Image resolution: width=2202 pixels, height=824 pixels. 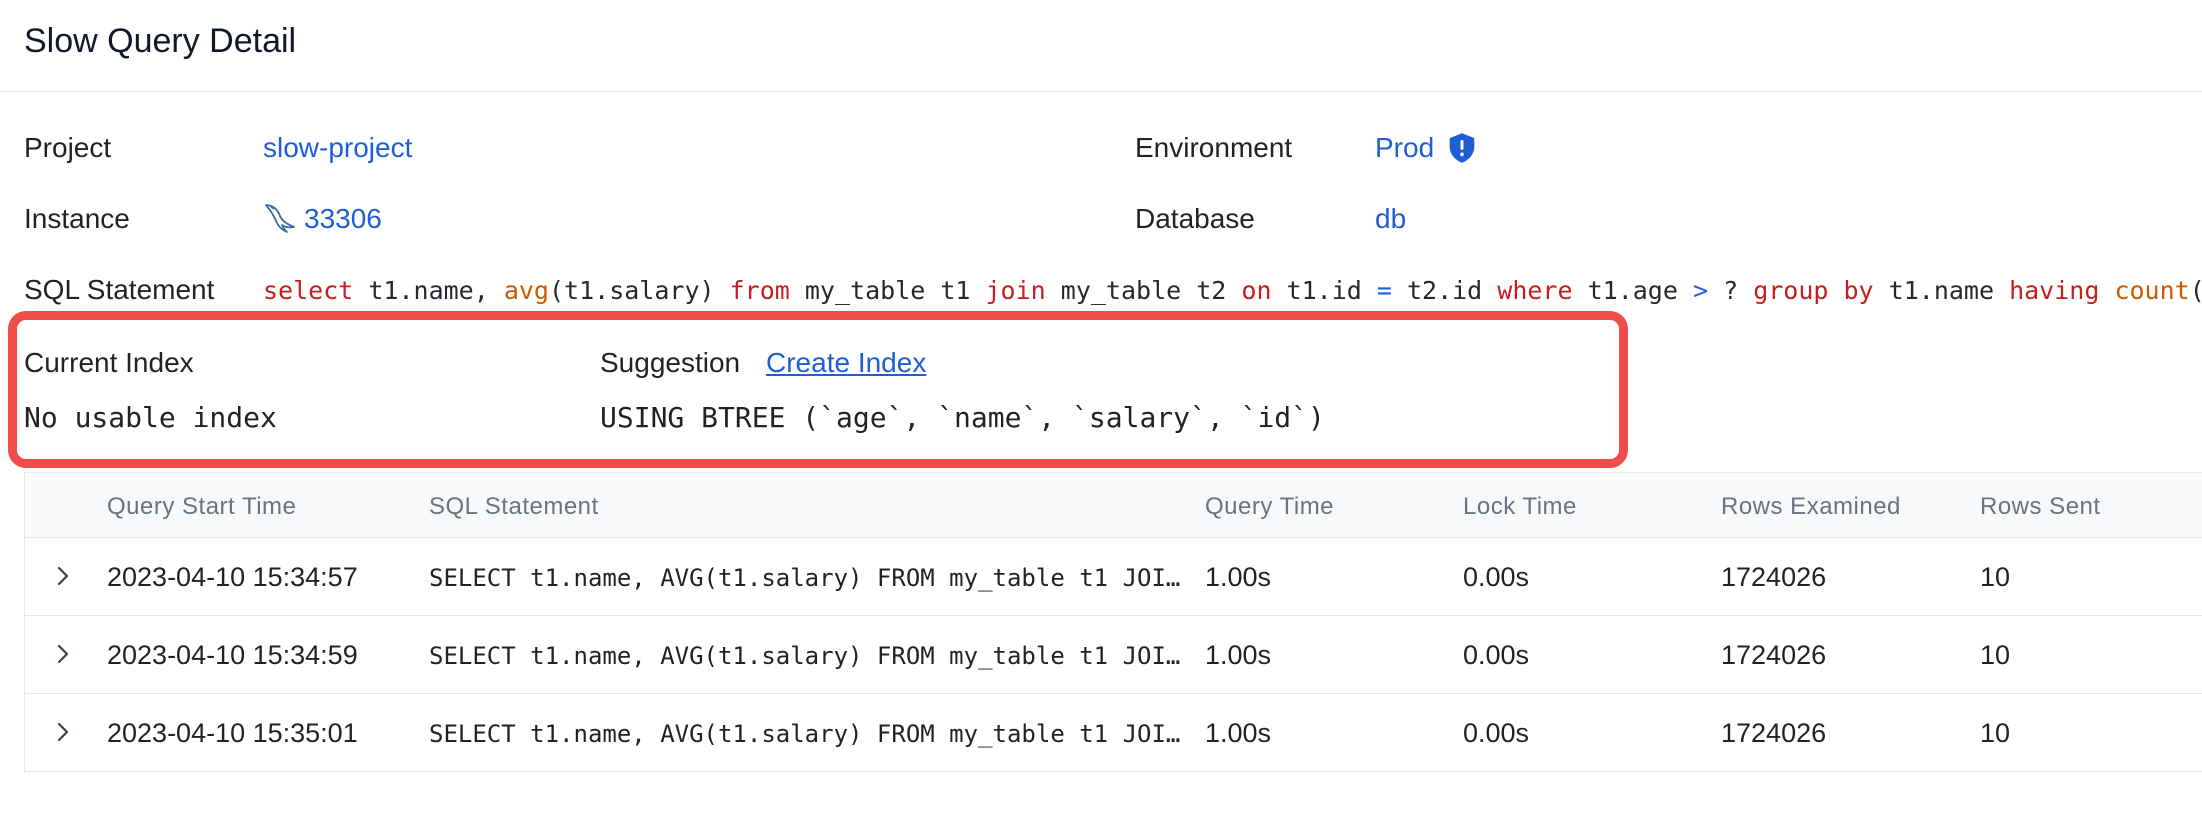 I want to click on sql-token: avg, so click(x=526, y=290).